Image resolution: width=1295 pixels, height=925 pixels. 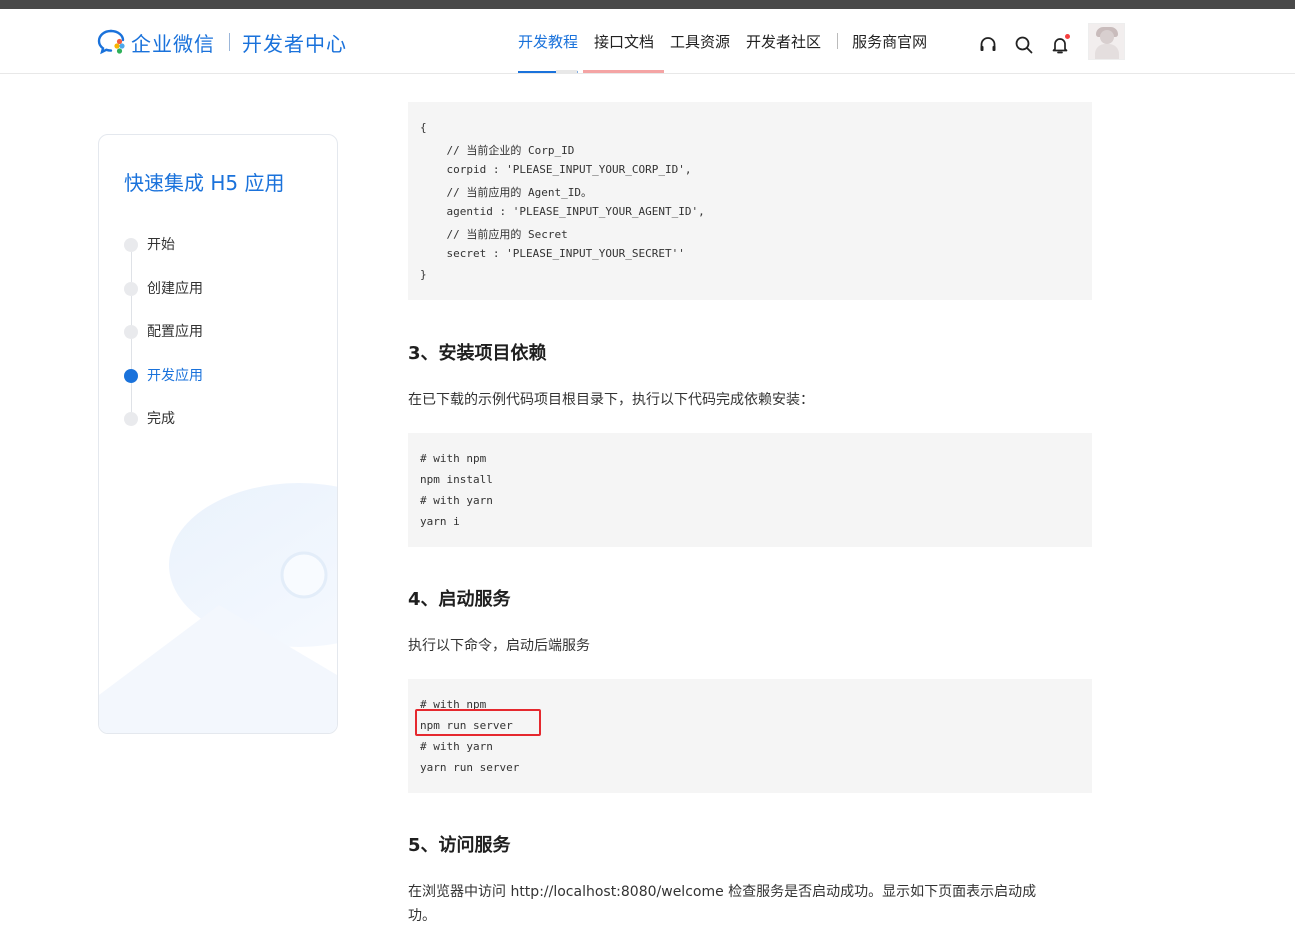 I want to click on avatar, so click(x=1106, y=41).